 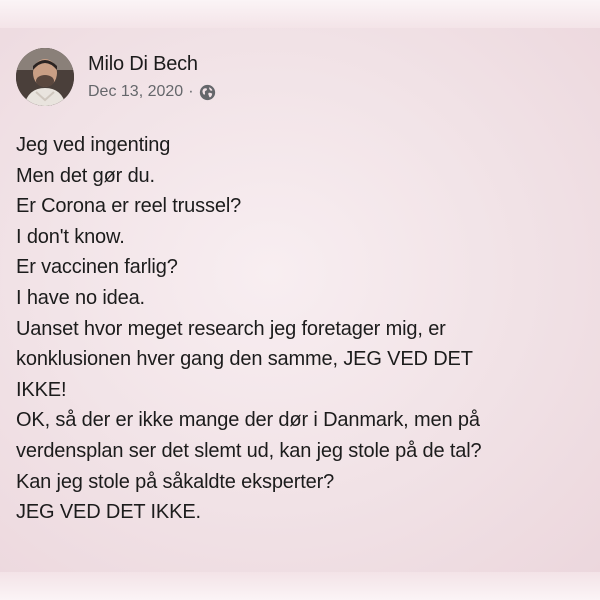 What do you see at coordinates (129, 206) in the screenshot?
I see `post-line: Er Corona er reel trussel?` at bounding box center [129, 206].